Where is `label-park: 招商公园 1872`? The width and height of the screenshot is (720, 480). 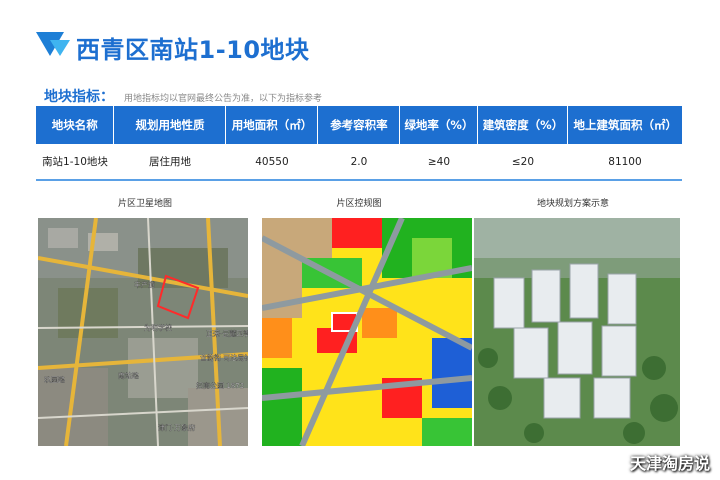 label-park: 招商公园 1872 is located at coordinates (220, 385).